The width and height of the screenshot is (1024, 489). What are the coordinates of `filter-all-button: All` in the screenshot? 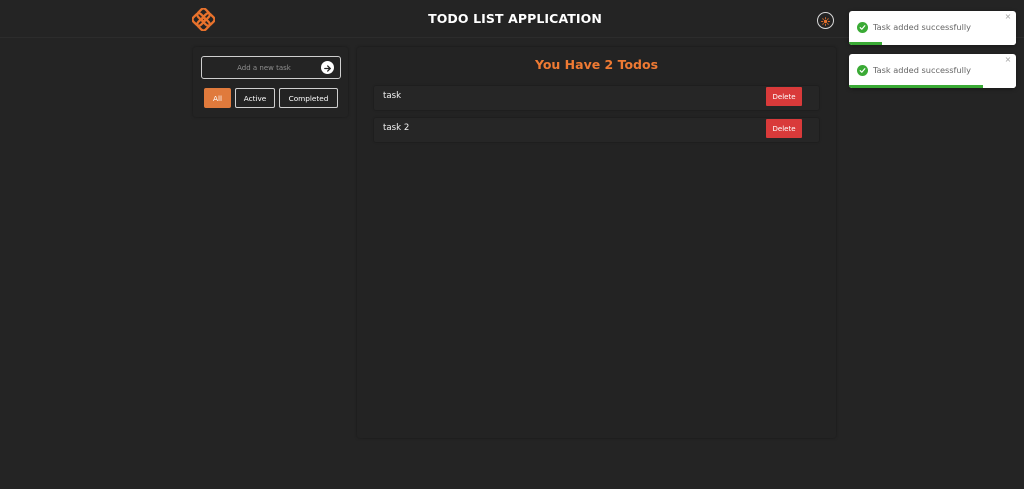 It's located at (217, 98).